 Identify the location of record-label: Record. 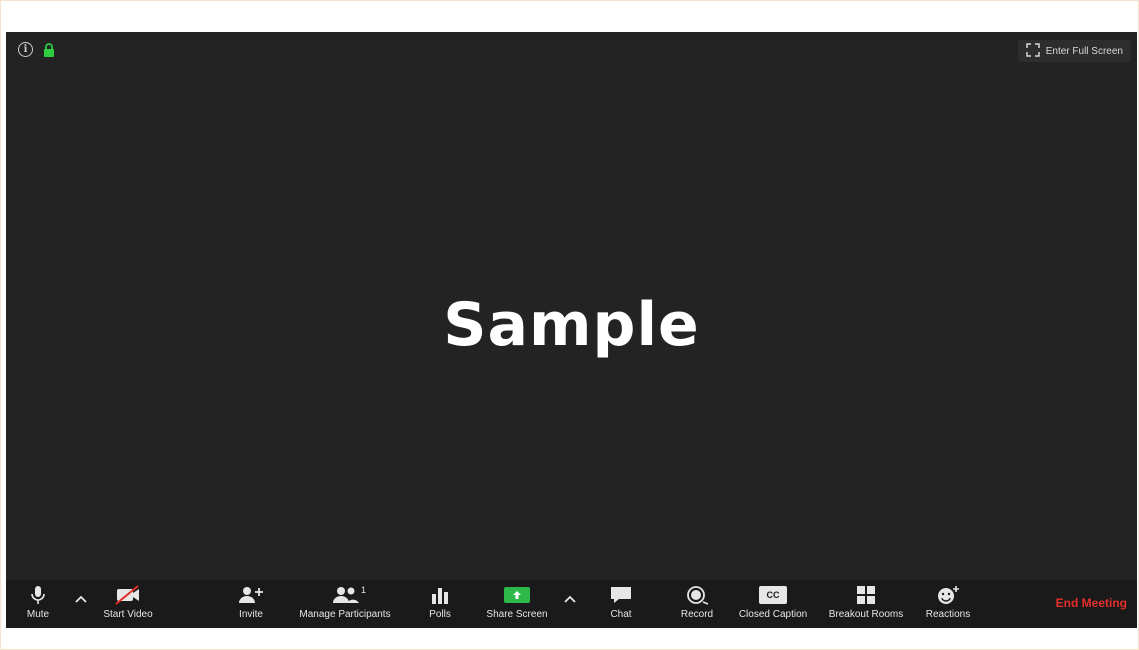
(697, 614).